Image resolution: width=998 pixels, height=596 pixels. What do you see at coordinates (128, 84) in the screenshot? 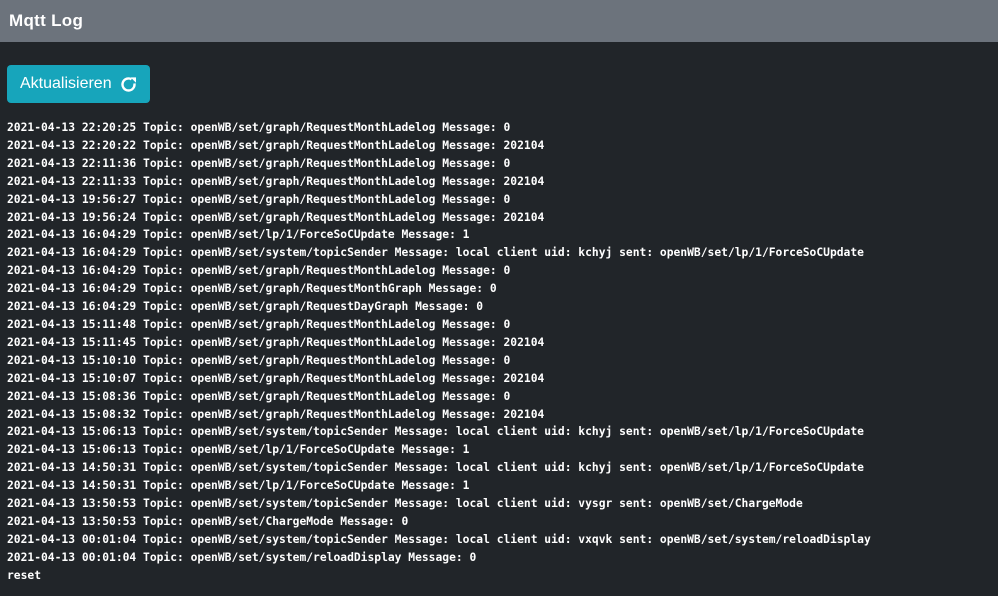
I see `refresh-icon` at bounding box center [128, 84].